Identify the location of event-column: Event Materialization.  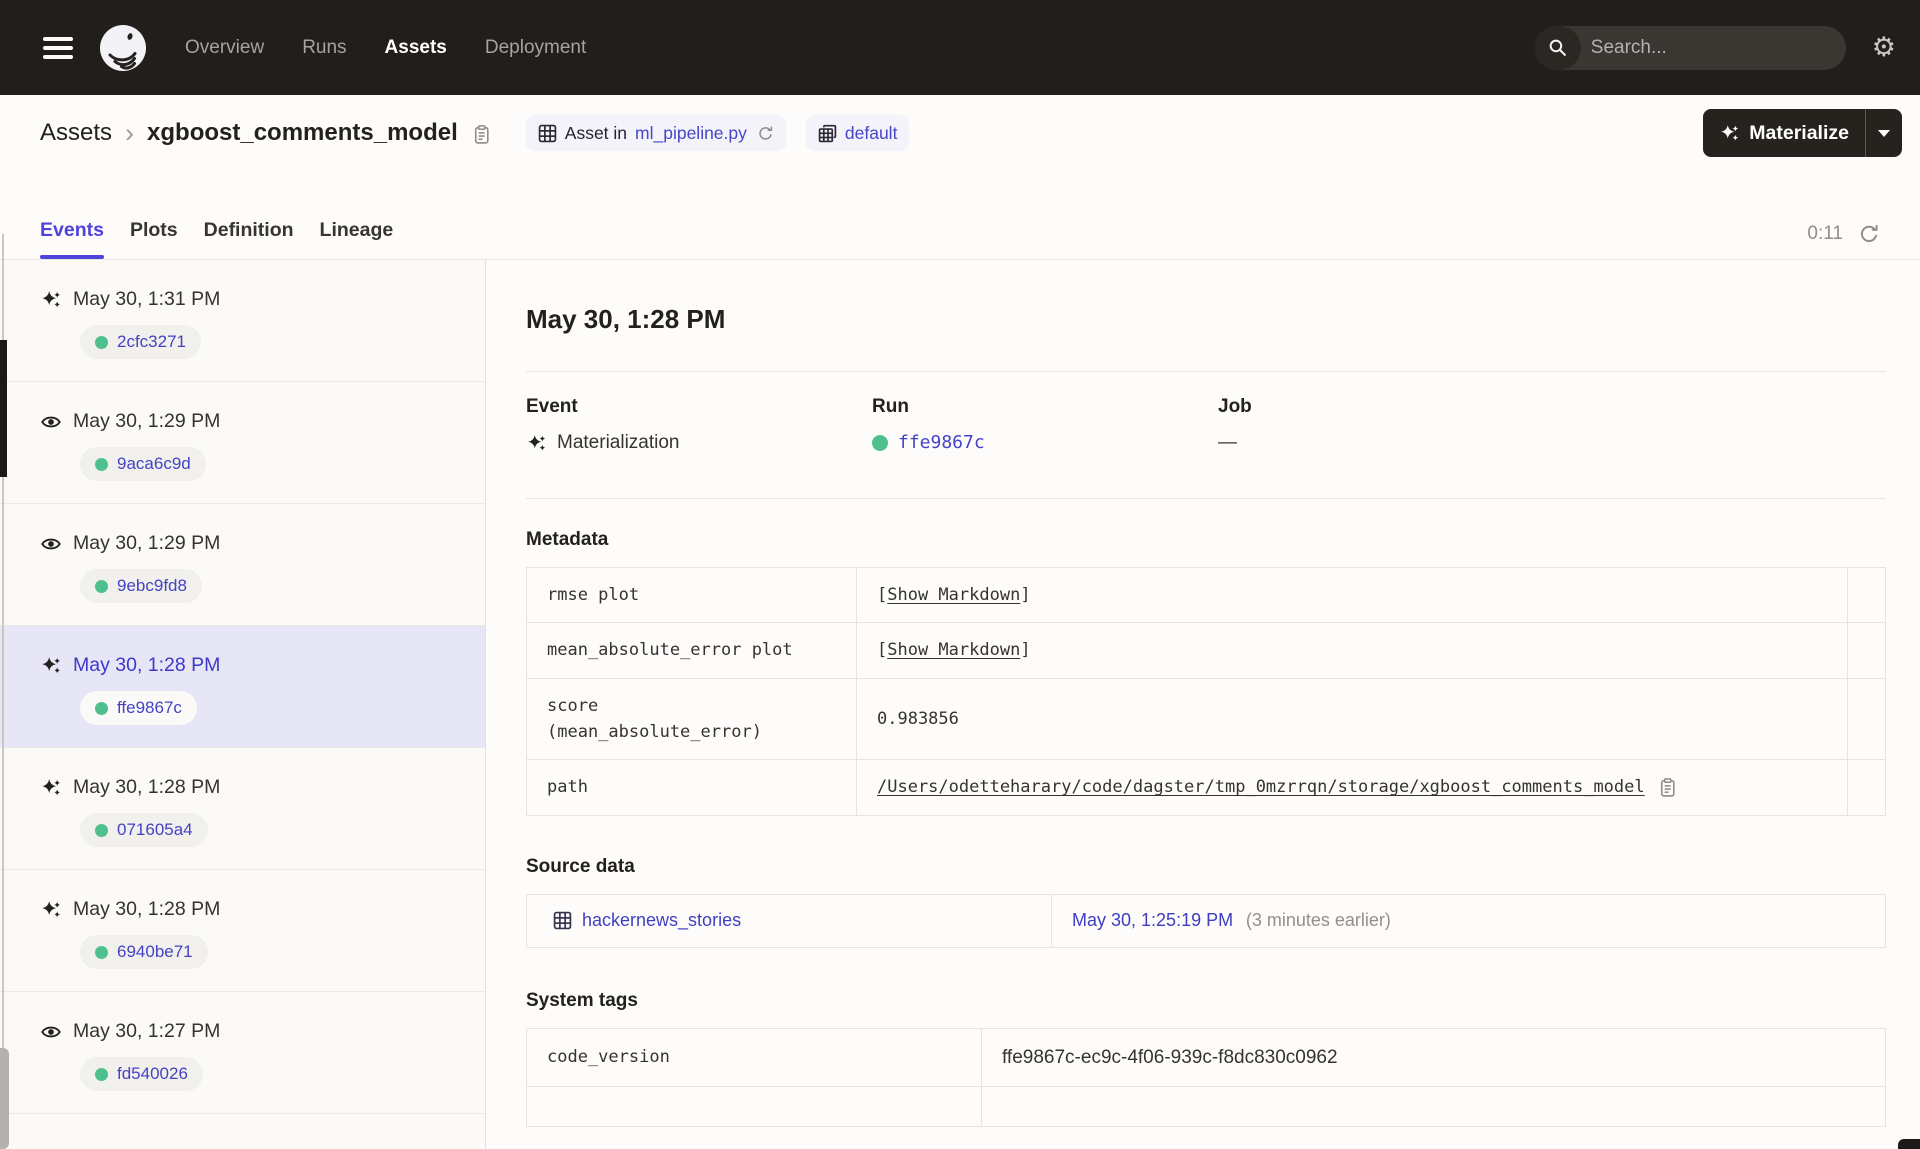
(699, 425).